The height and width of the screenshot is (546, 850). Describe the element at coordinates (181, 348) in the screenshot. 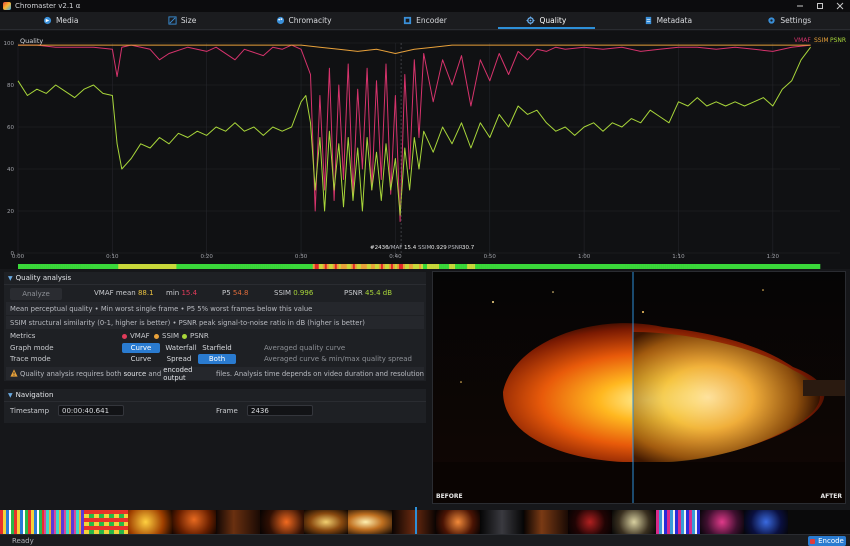

I see `graph-mode-waterfall: Waterfall` at that location.